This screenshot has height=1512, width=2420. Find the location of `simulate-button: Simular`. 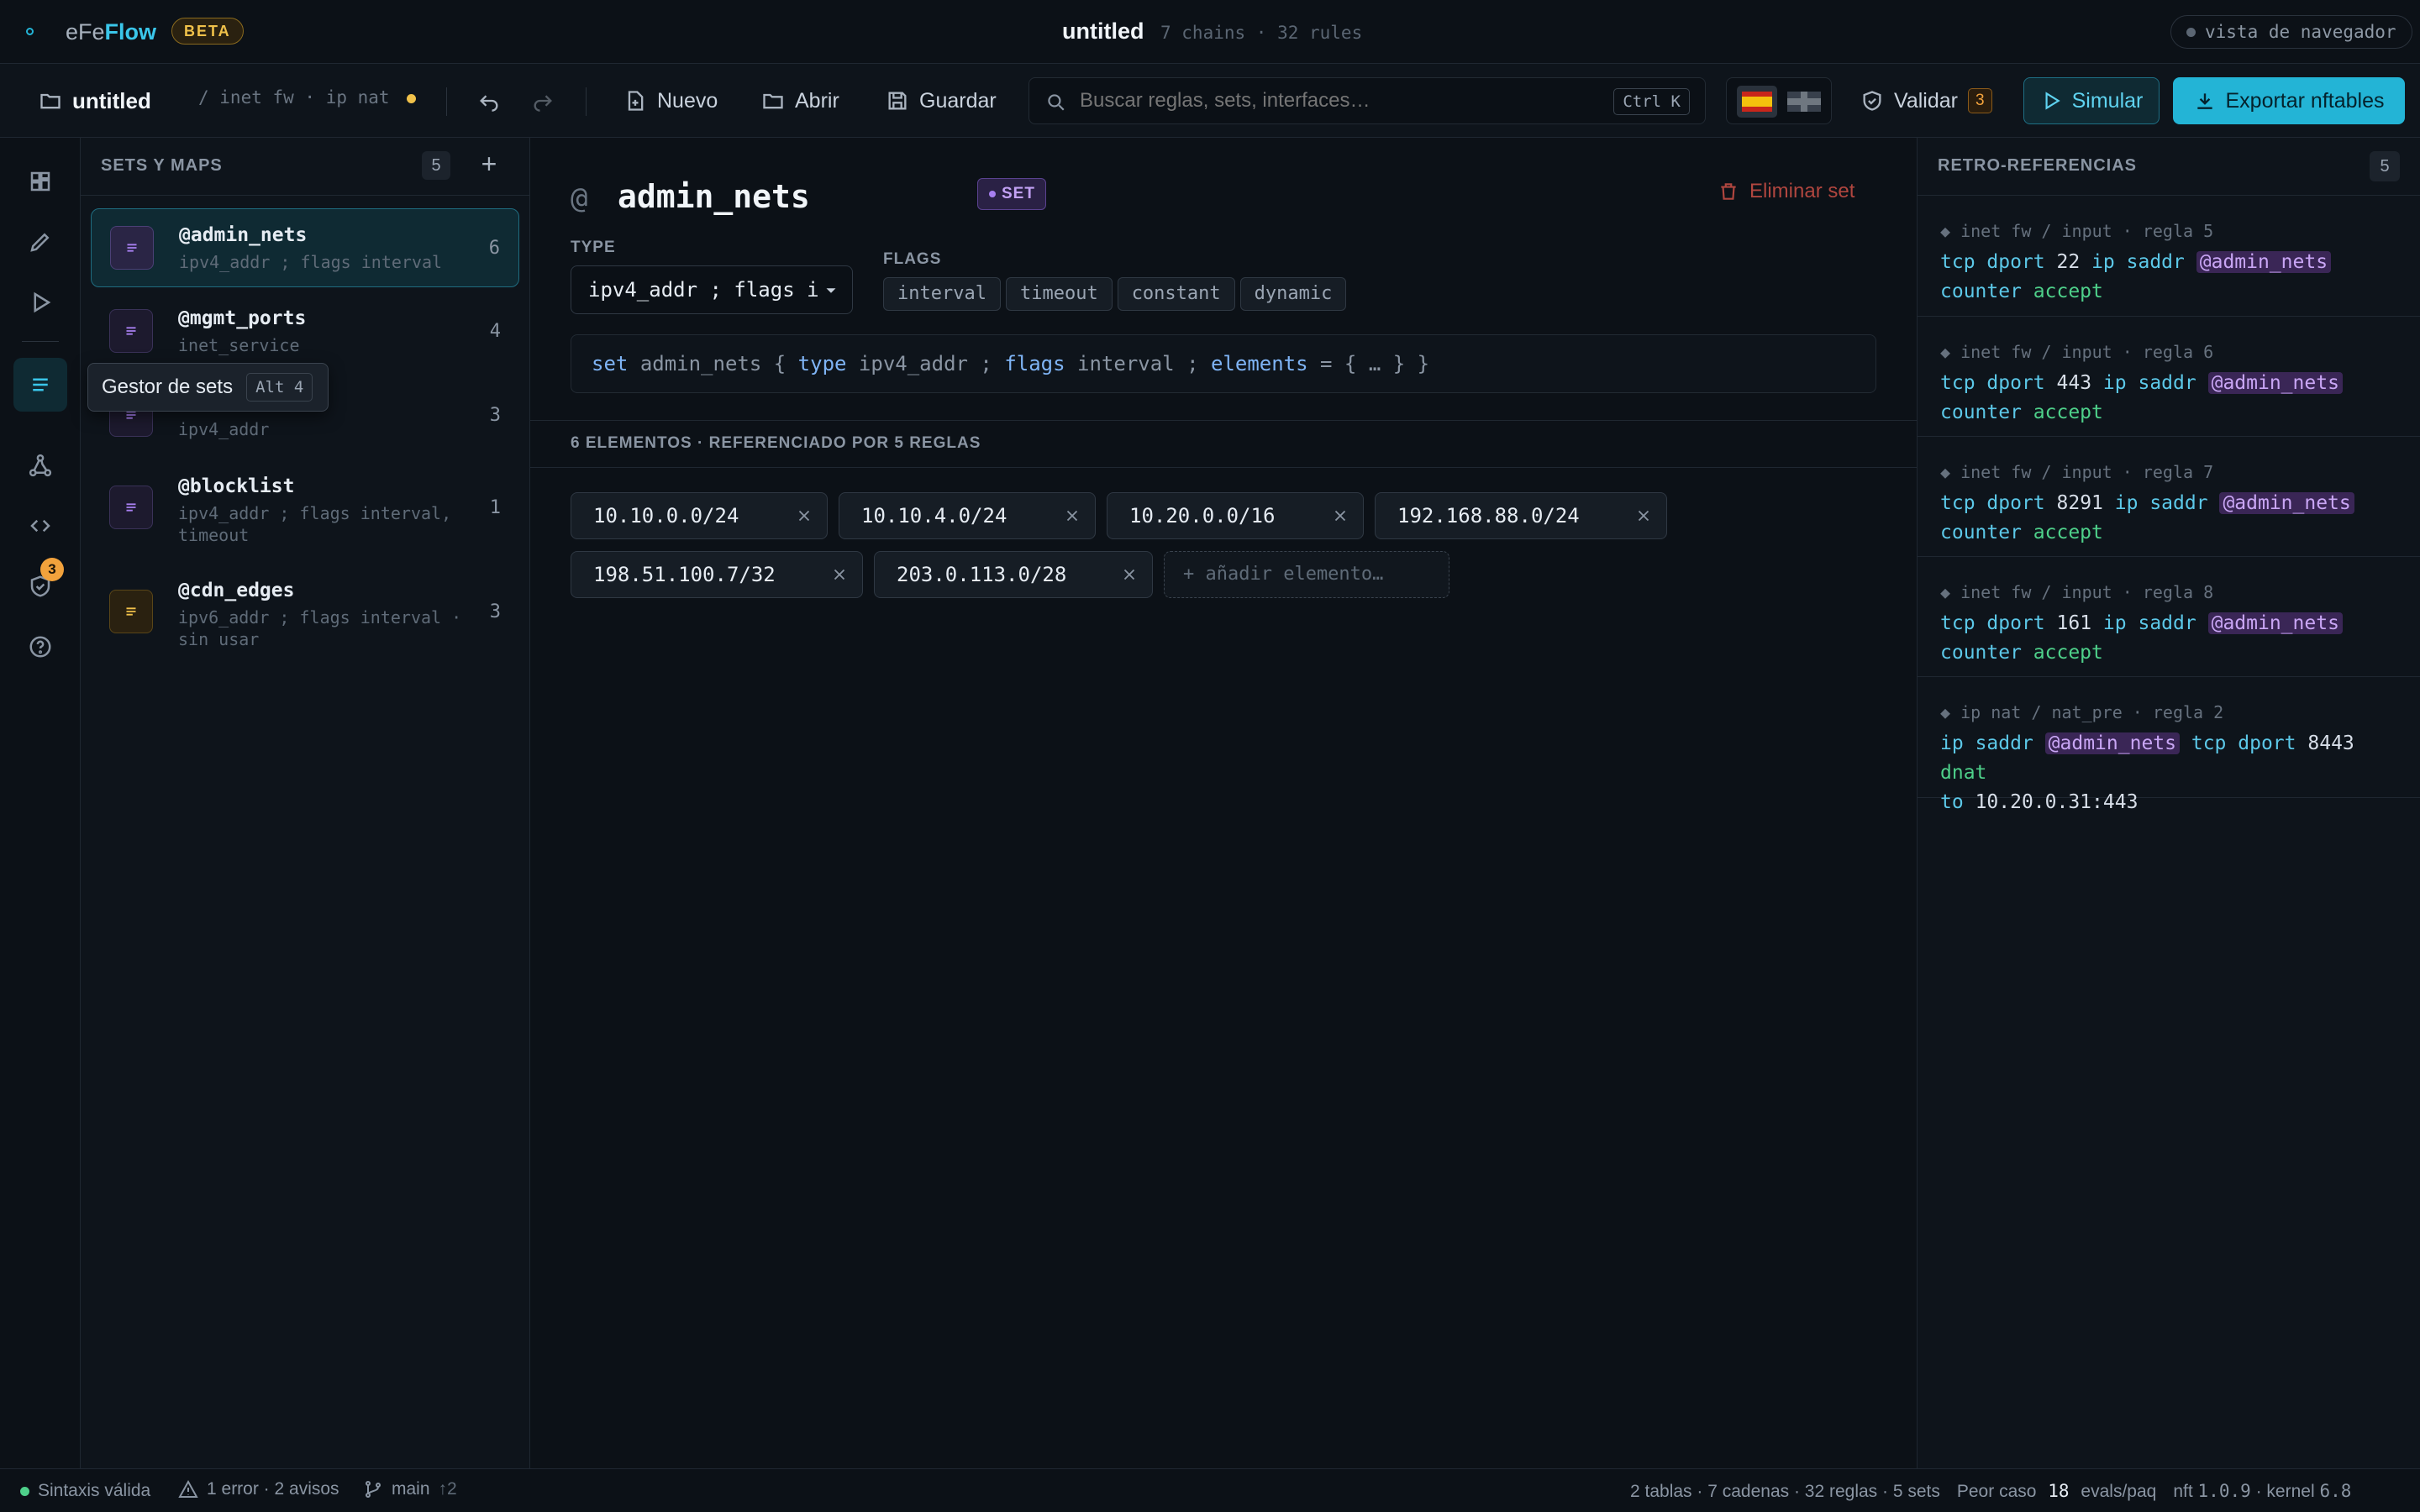

simulate-button: Simular is located at coordinates (2091, 100).